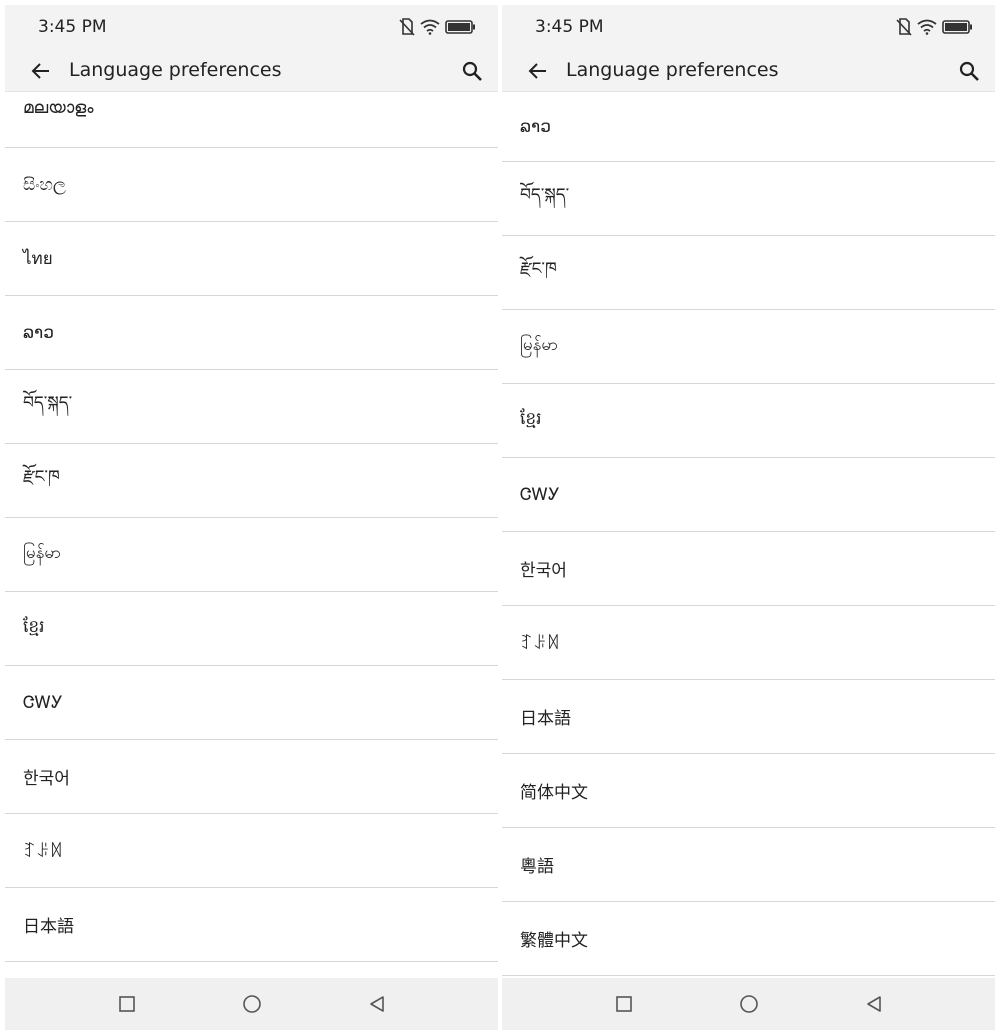 The width and height of the screenshot is (1000, 1034). What do you see at coordinates (748, 791) in the screenshot?
I see `language-row: 简体中文` at bounding box center [748, 791].